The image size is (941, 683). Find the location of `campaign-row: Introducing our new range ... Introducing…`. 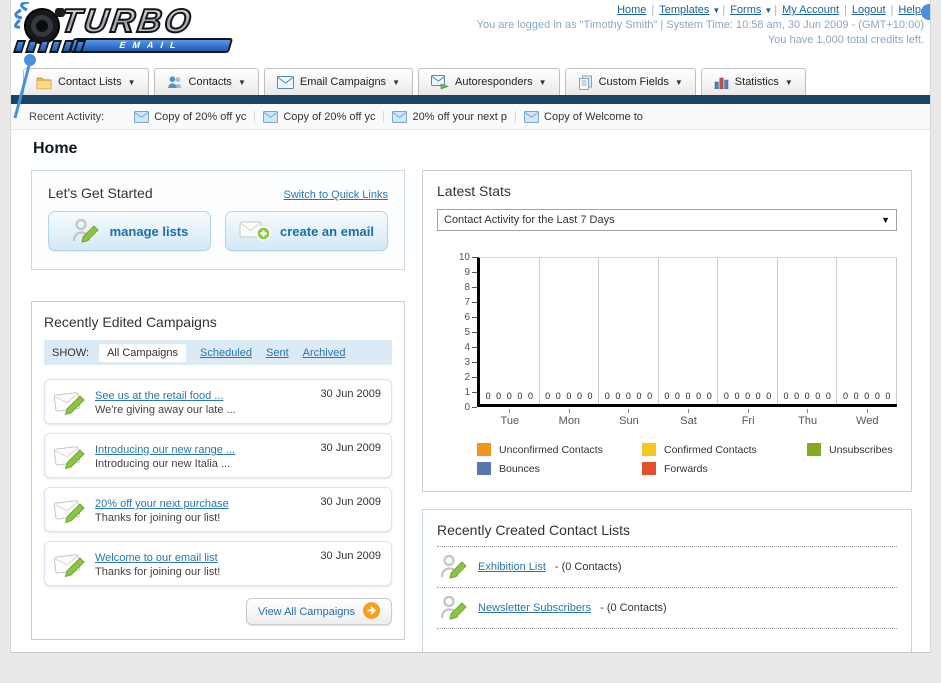

campaign-row: Introducing our new range ... Introducing… is located at coordinates (218, 455).